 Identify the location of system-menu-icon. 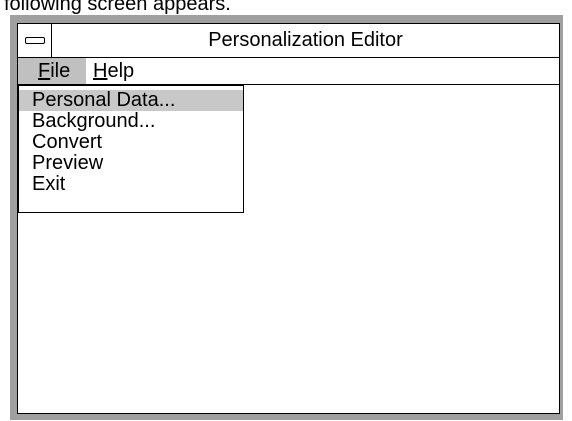
(34, 40).